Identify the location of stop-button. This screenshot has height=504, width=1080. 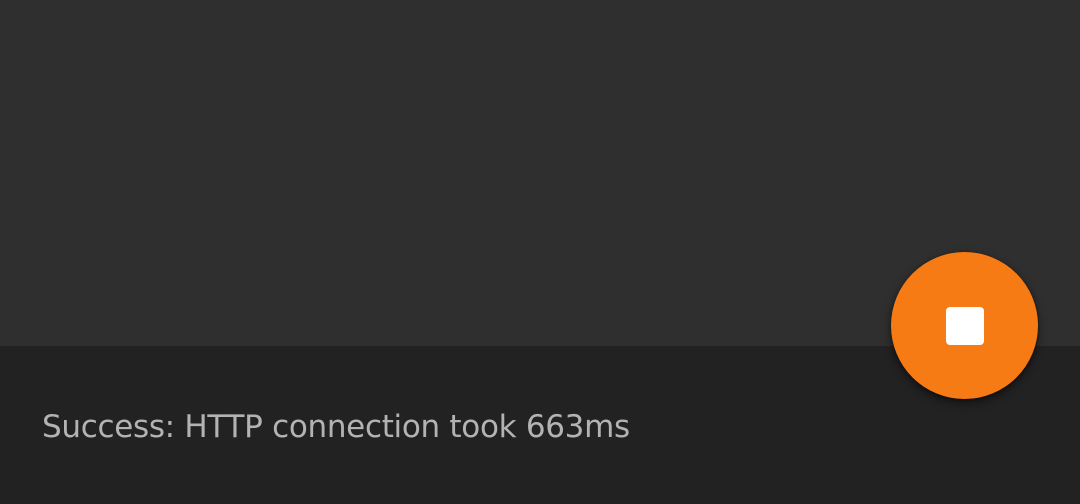
(964, 325).